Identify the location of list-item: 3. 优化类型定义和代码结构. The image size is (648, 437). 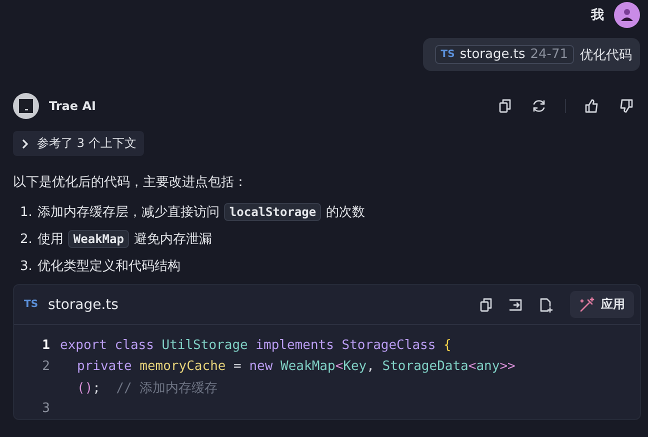
(101, 266).